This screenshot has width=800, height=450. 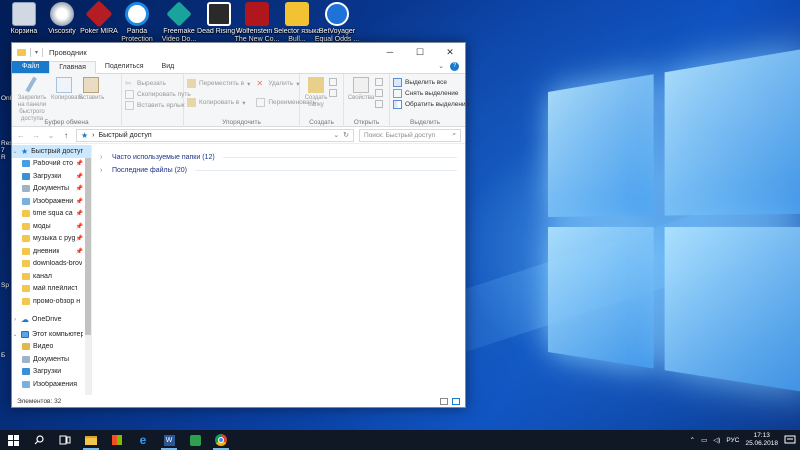 I want to click on nav-item-pinned: Рабочий сто 📌, so click(x=51, y=164).